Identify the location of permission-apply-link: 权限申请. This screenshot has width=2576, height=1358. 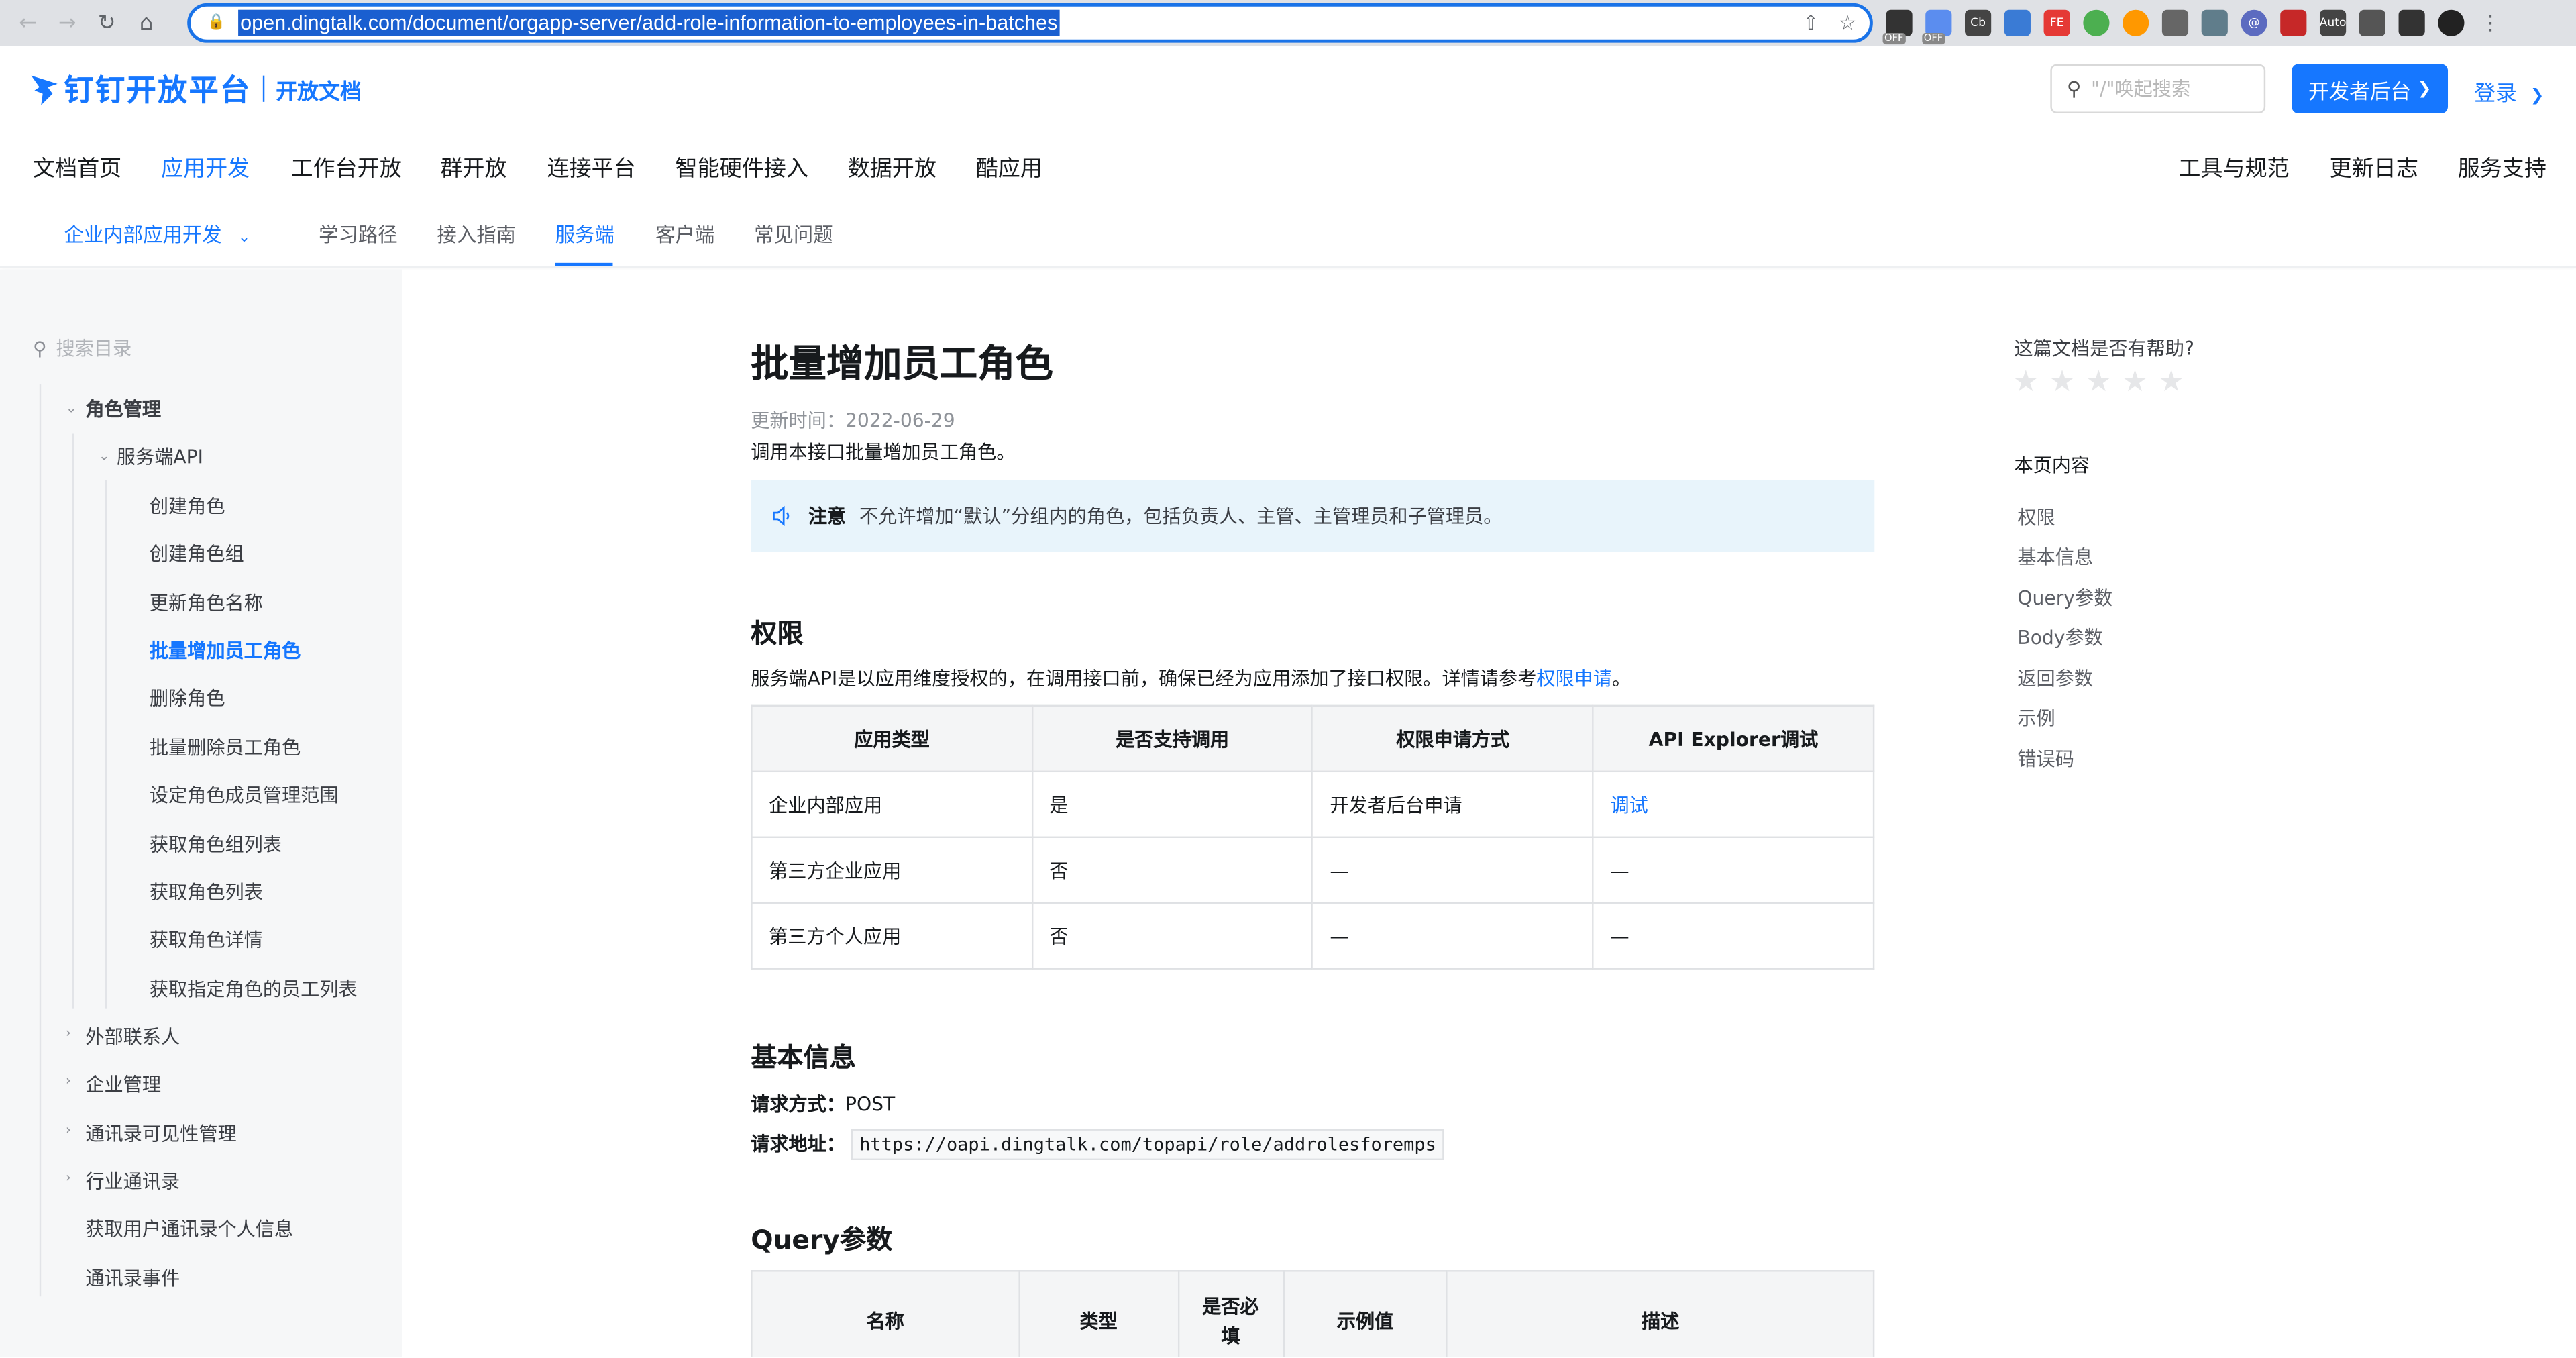
(1574, 678).